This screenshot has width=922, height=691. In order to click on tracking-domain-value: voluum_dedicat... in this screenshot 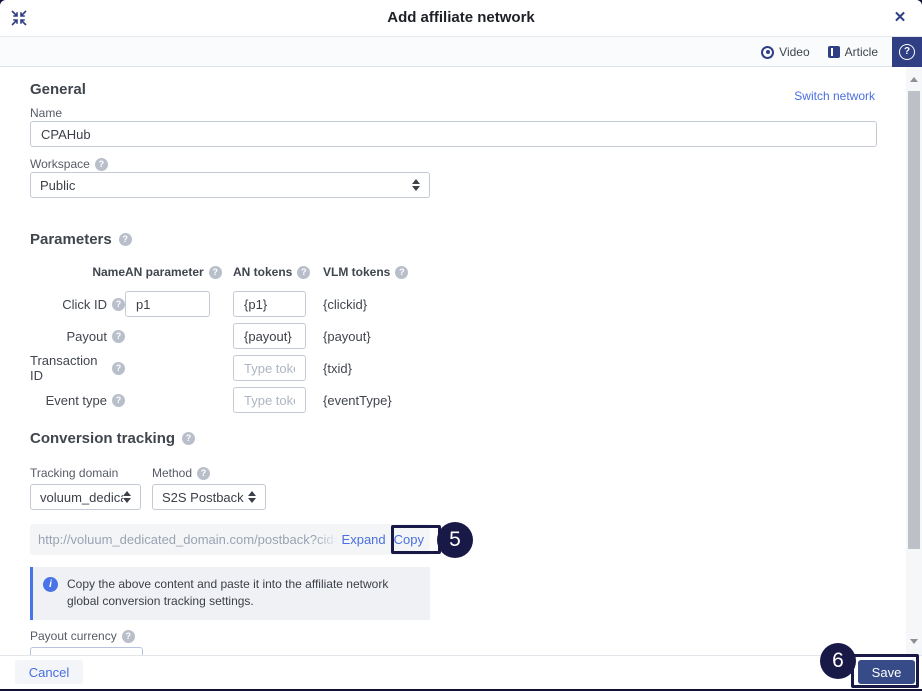, I will do `click(81, 497)`.